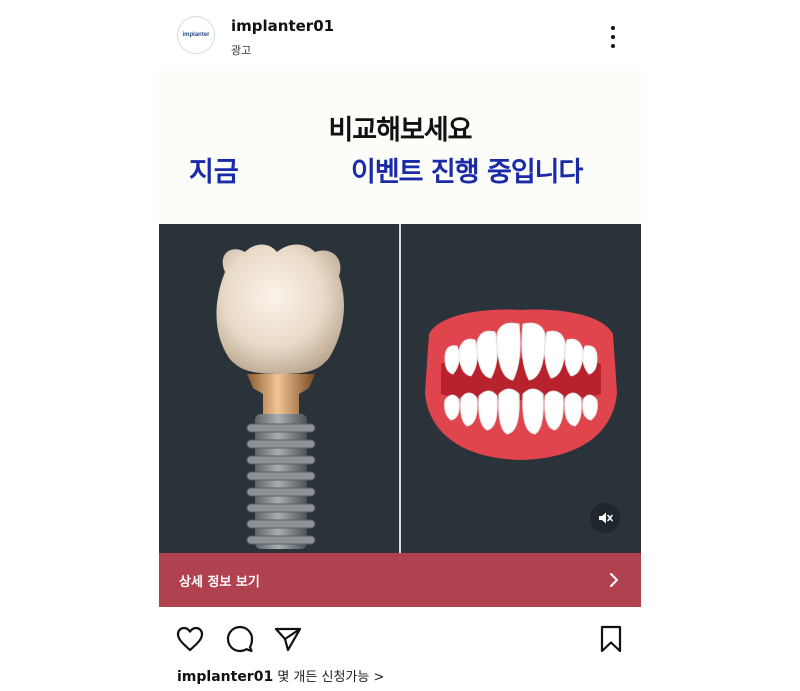 The image size is (800, 691). I want to click on send-icon, so click(288, 639).